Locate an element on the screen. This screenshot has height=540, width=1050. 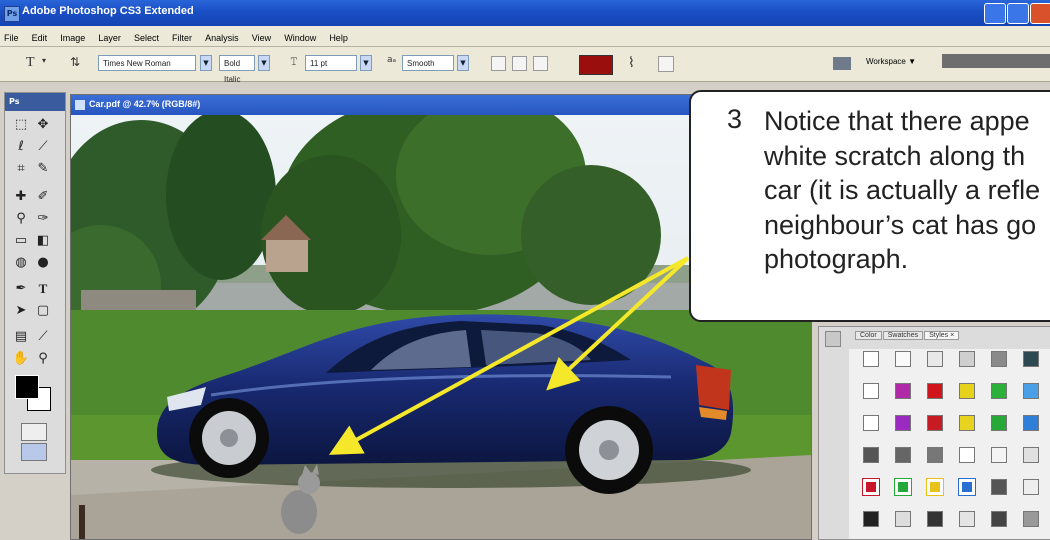
menu-help: Help is located at coordinates (338, 36).